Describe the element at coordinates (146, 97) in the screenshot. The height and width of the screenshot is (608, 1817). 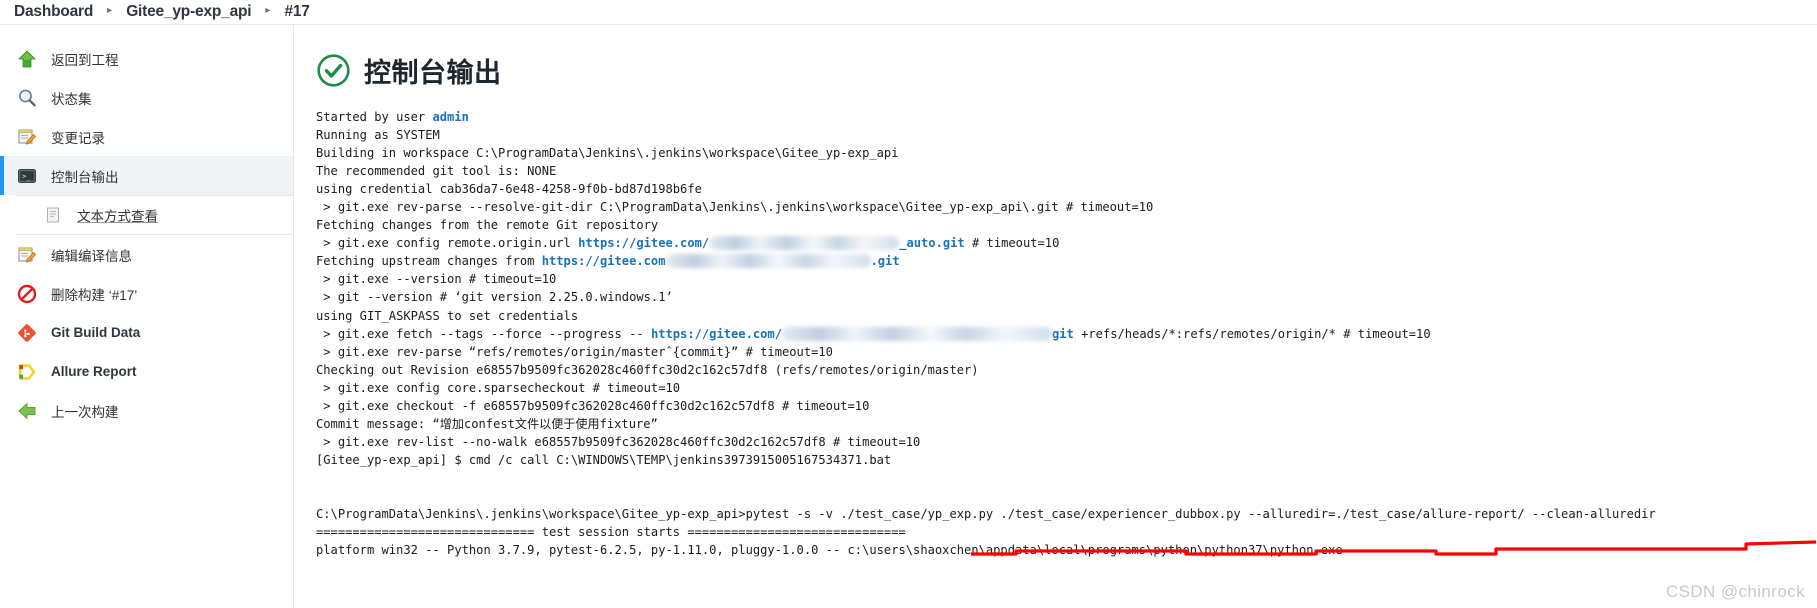
I see `sidebar-item-status-set: 状态集` at that location.